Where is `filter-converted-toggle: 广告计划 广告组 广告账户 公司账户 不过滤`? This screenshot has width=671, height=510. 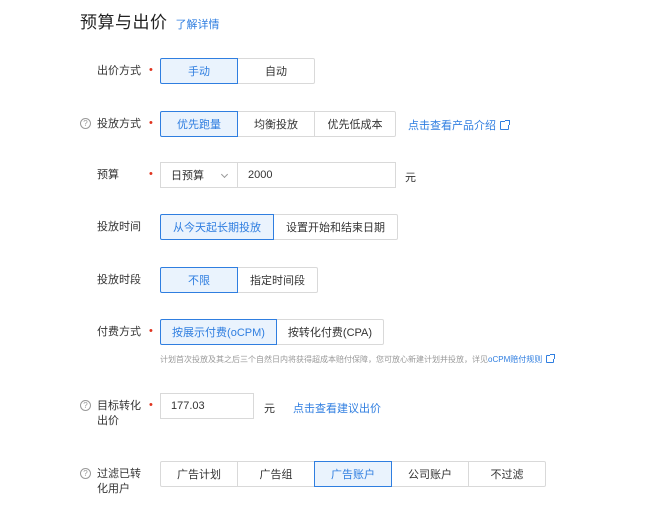 filter-converted-toggle: 广告计划 广告组 广告账户 公司账户 不过滤 is located at coordinates (353, 474).